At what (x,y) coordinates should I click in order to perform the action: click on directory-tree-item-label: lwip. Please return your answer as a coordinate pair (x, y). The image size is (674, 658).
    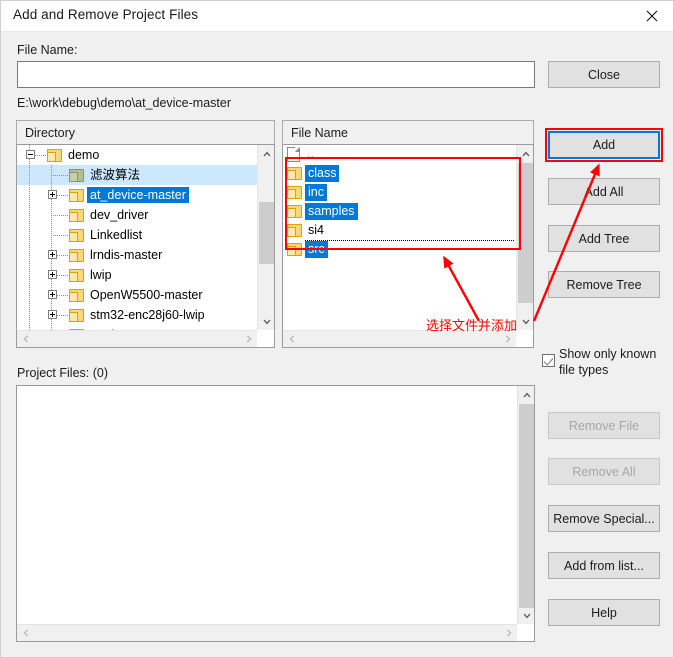
    Looking at the image, I should click on (101, 275).